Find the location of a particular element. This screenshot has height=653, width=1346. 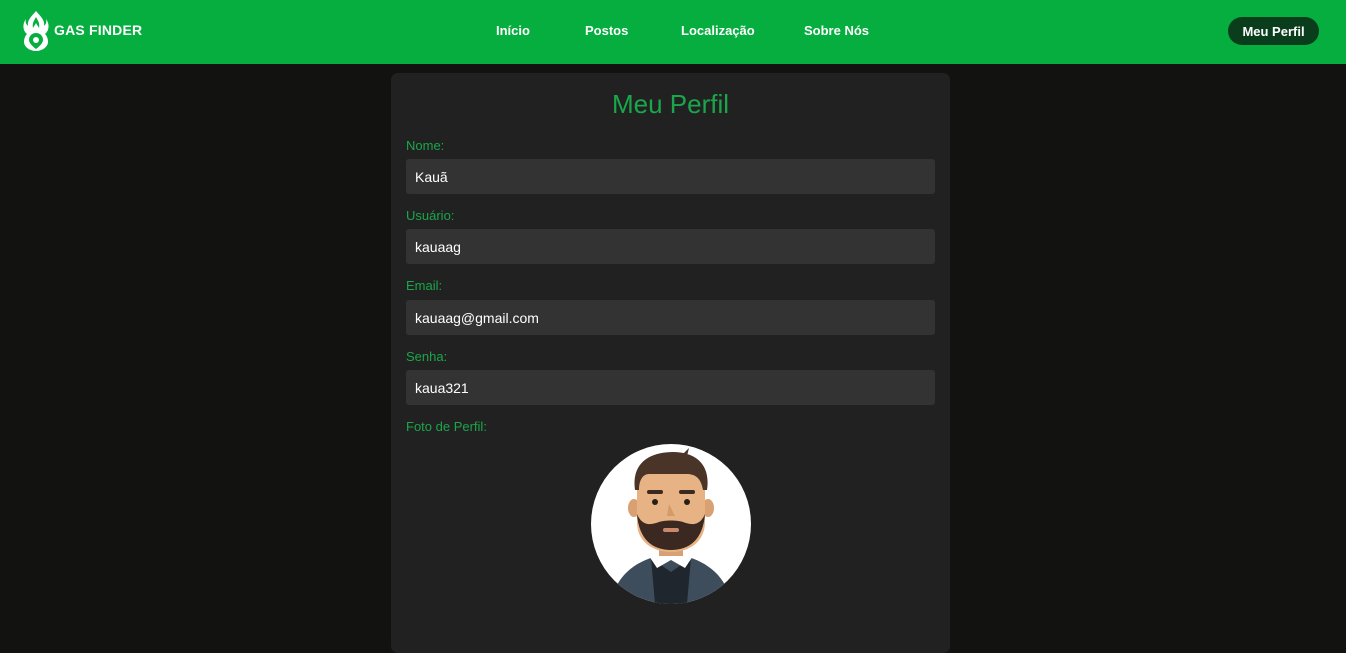

nav-link-sobre: Sobre Nós is located at coordinates (836, 30).